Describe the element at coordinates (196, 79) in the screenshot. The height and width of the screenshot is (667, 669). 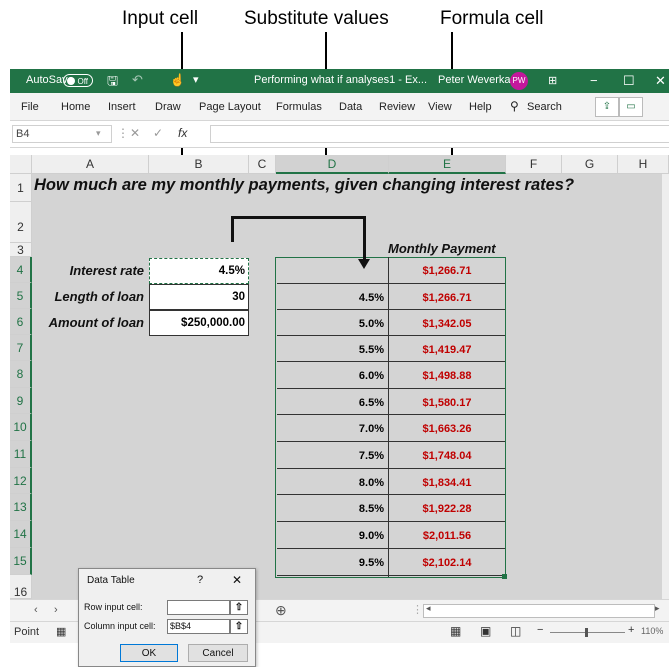
I see `customize-qat-icon: ▾` at that location.